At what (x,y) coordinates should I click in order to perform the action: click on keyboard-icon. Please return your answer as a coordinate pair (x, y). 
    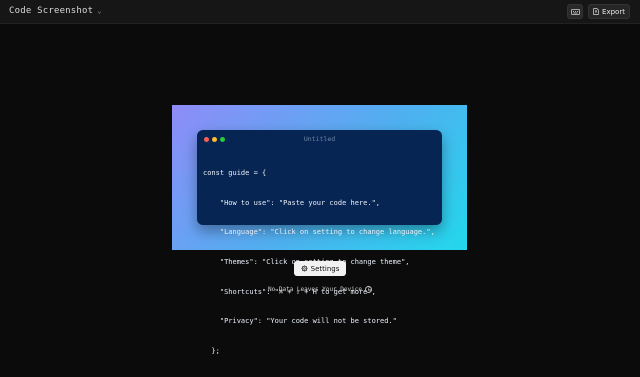
    Looking at the image, I should click on (575, 11).